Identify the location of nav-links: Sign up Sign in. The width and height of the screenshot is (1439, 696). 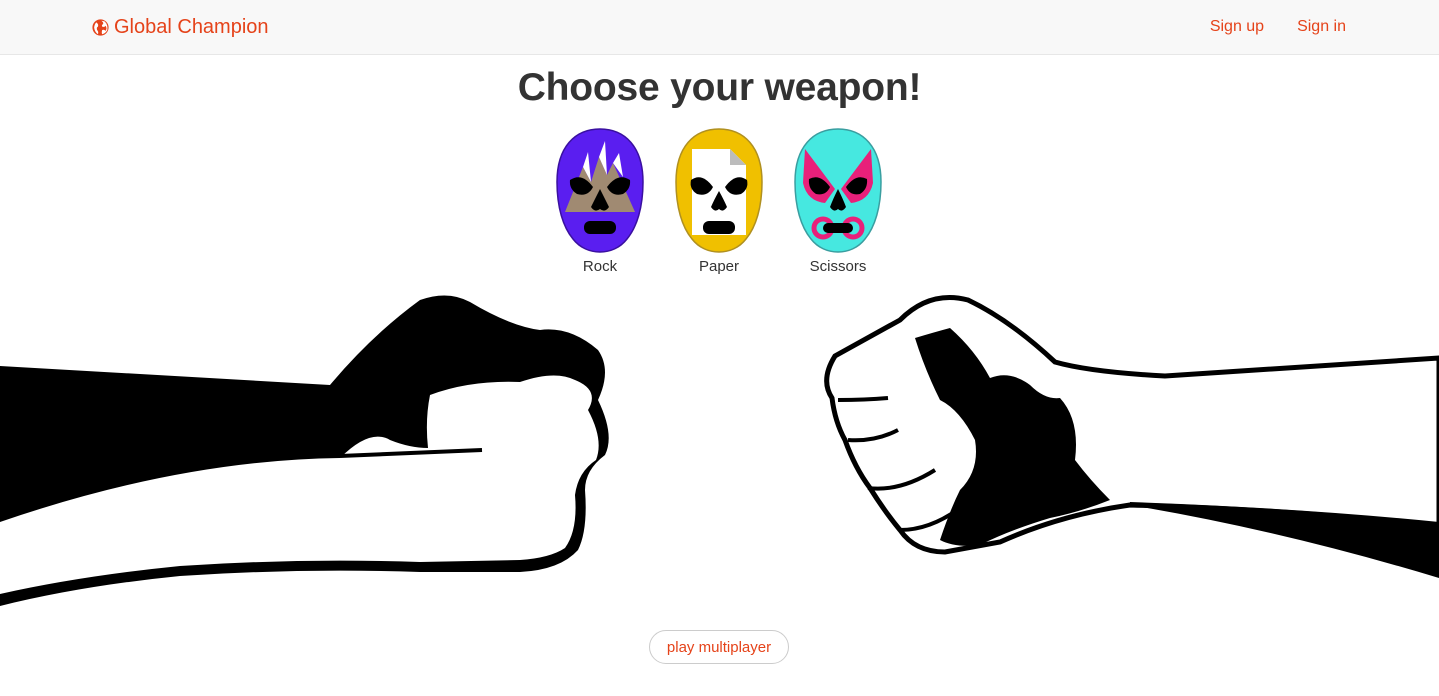
(1278, 27).